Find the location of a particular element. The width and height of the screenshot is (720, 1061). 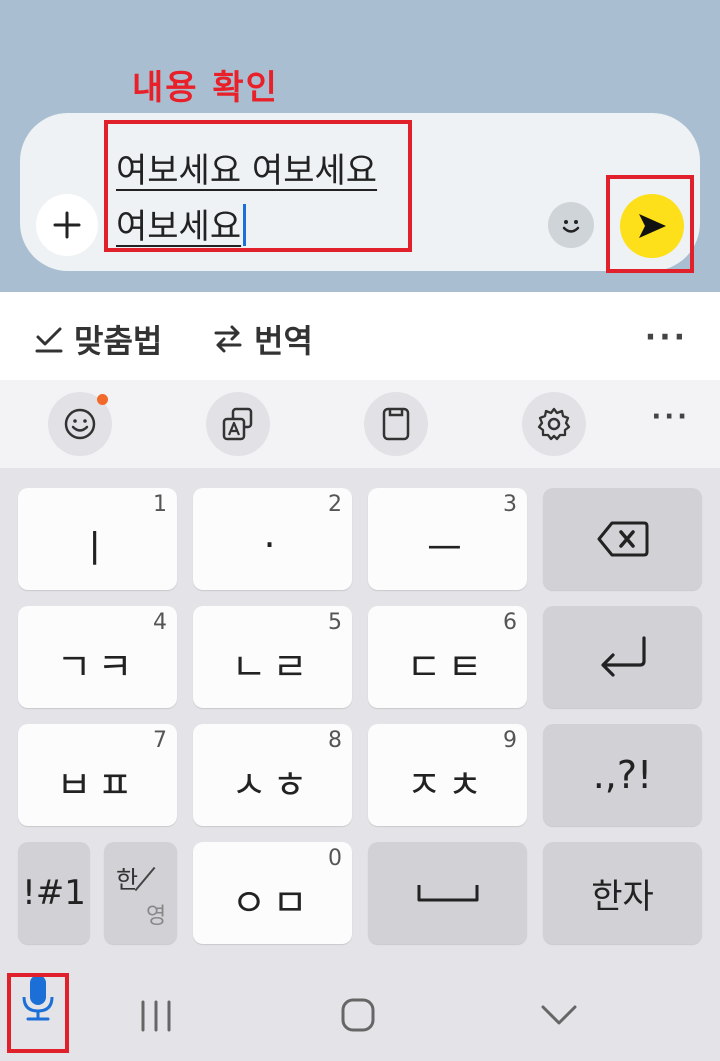

spellcheck-label: 맞춤법 is located at coordinates (118, 341).